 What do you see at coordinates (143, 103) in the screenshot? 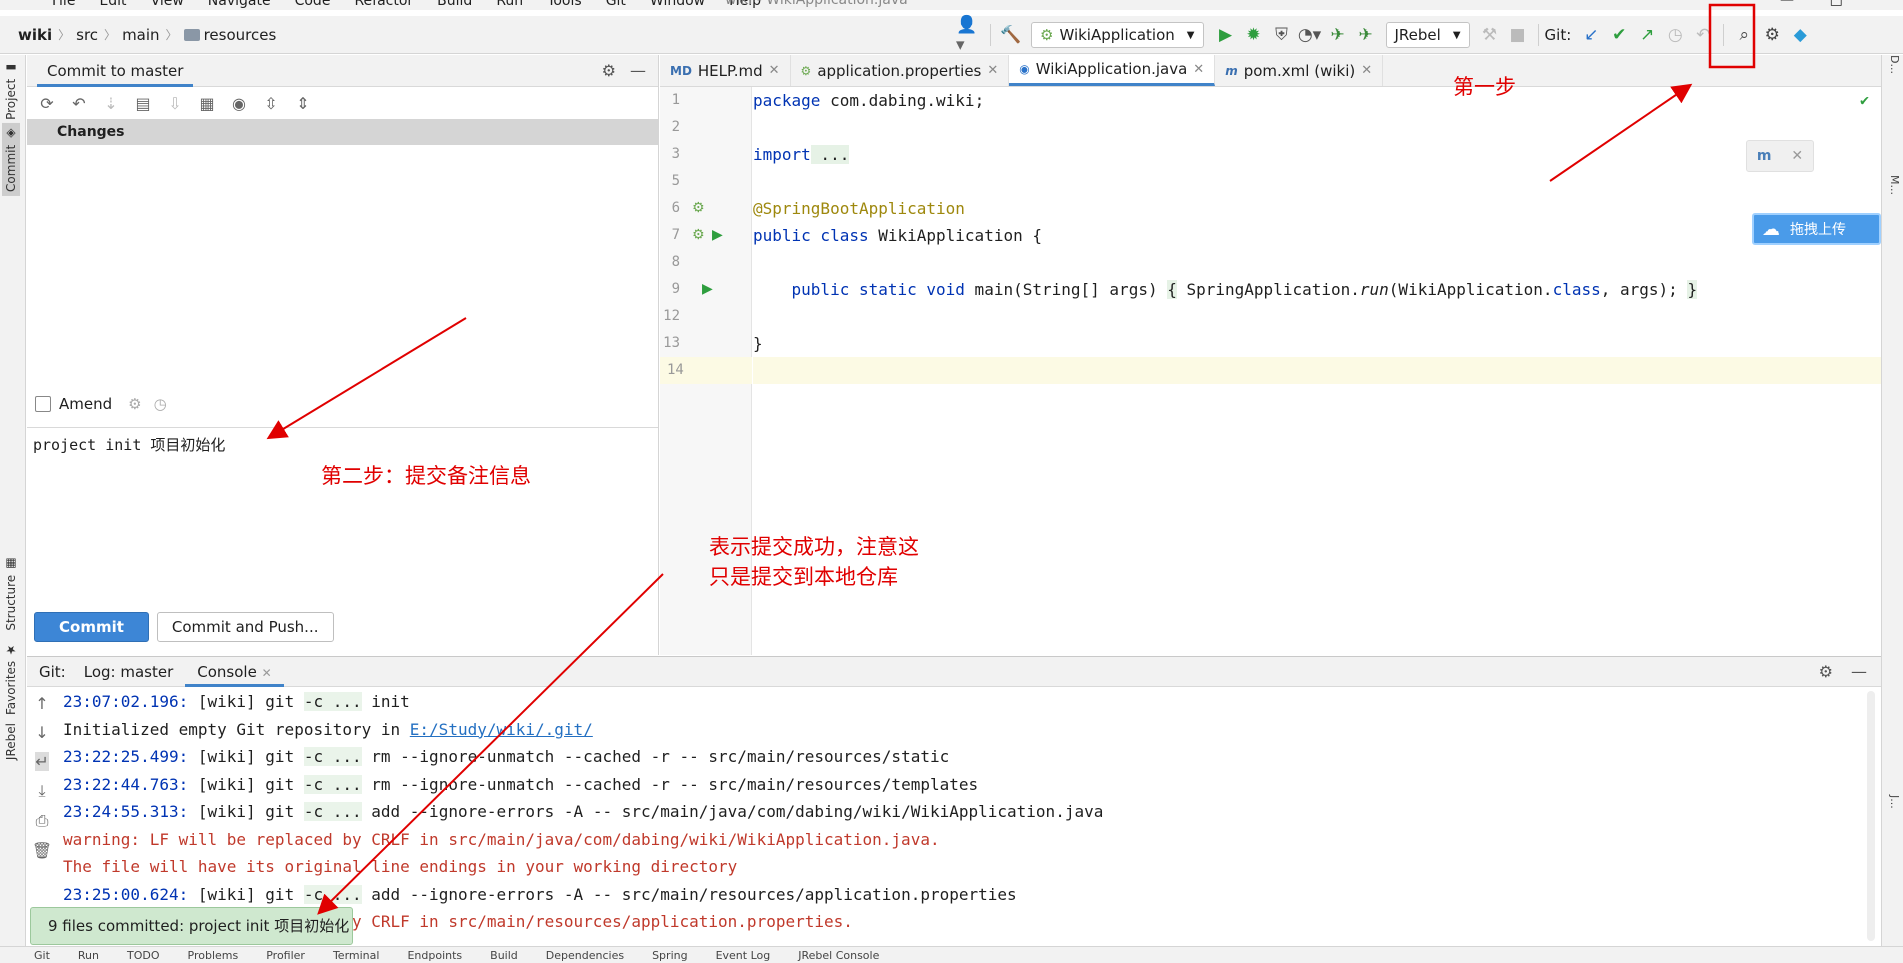
I see `show-diff-icon: ▤` at bounding box center [143, 103].